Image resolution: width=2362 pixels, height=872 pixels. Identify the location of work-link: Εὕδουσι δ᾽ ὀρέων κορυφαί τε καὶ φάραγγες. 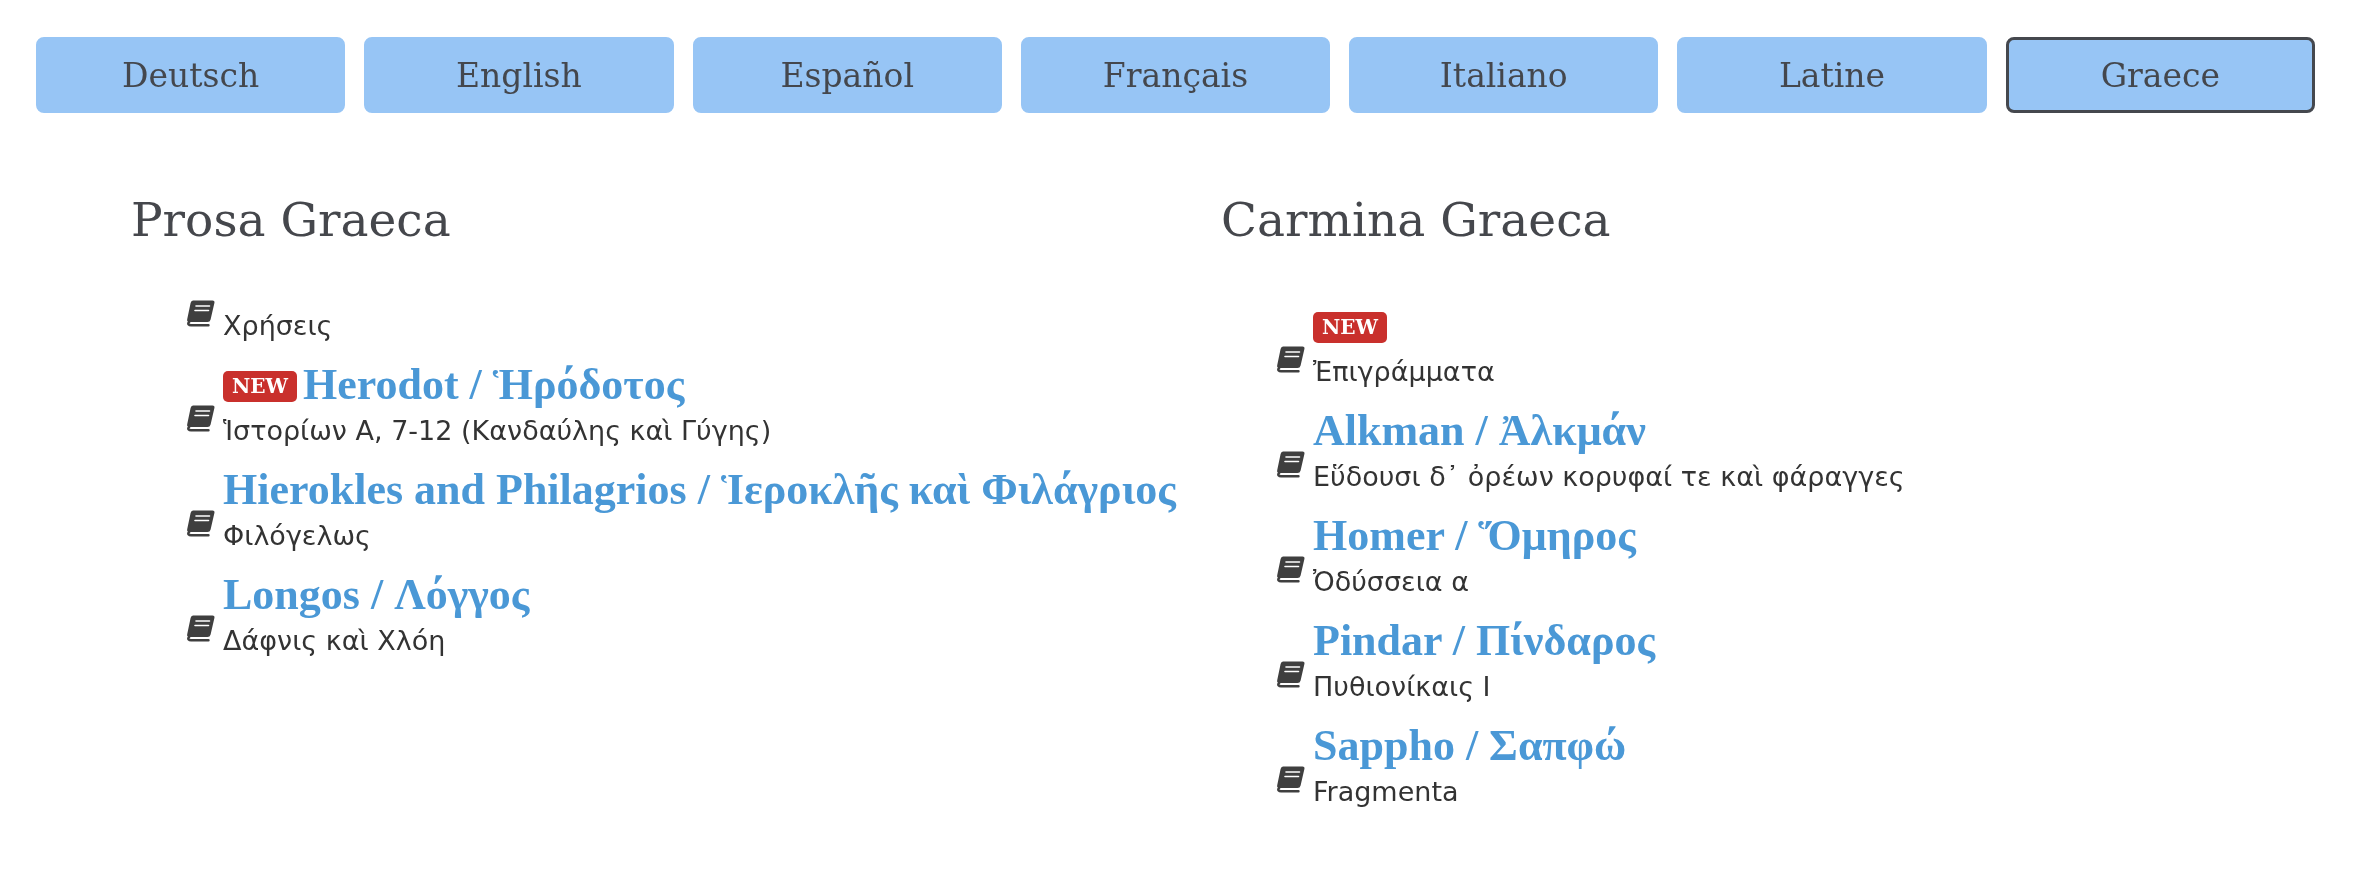
(1609, 477).